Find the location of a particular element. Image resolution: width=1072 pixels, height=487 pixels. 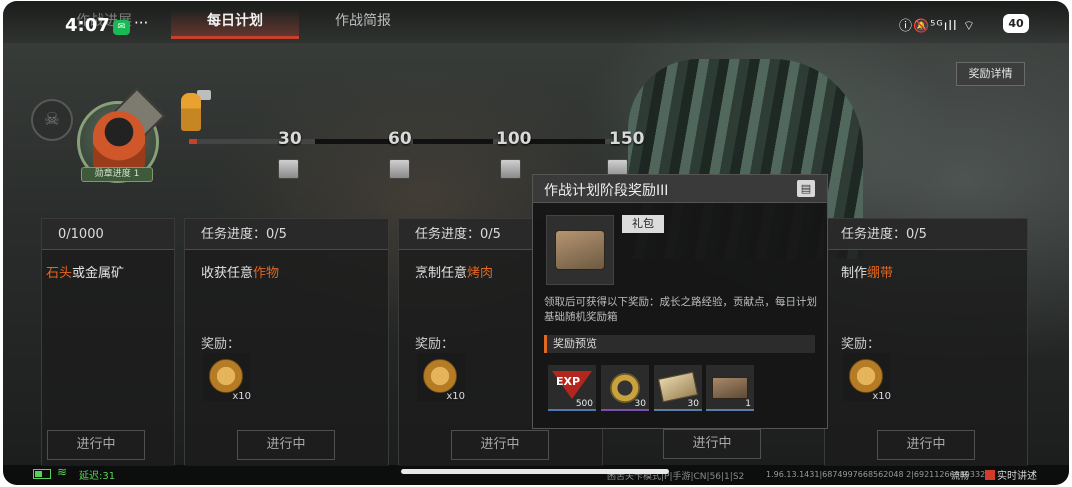

battery-icon: 40 is located at coordinates (1016, 23).